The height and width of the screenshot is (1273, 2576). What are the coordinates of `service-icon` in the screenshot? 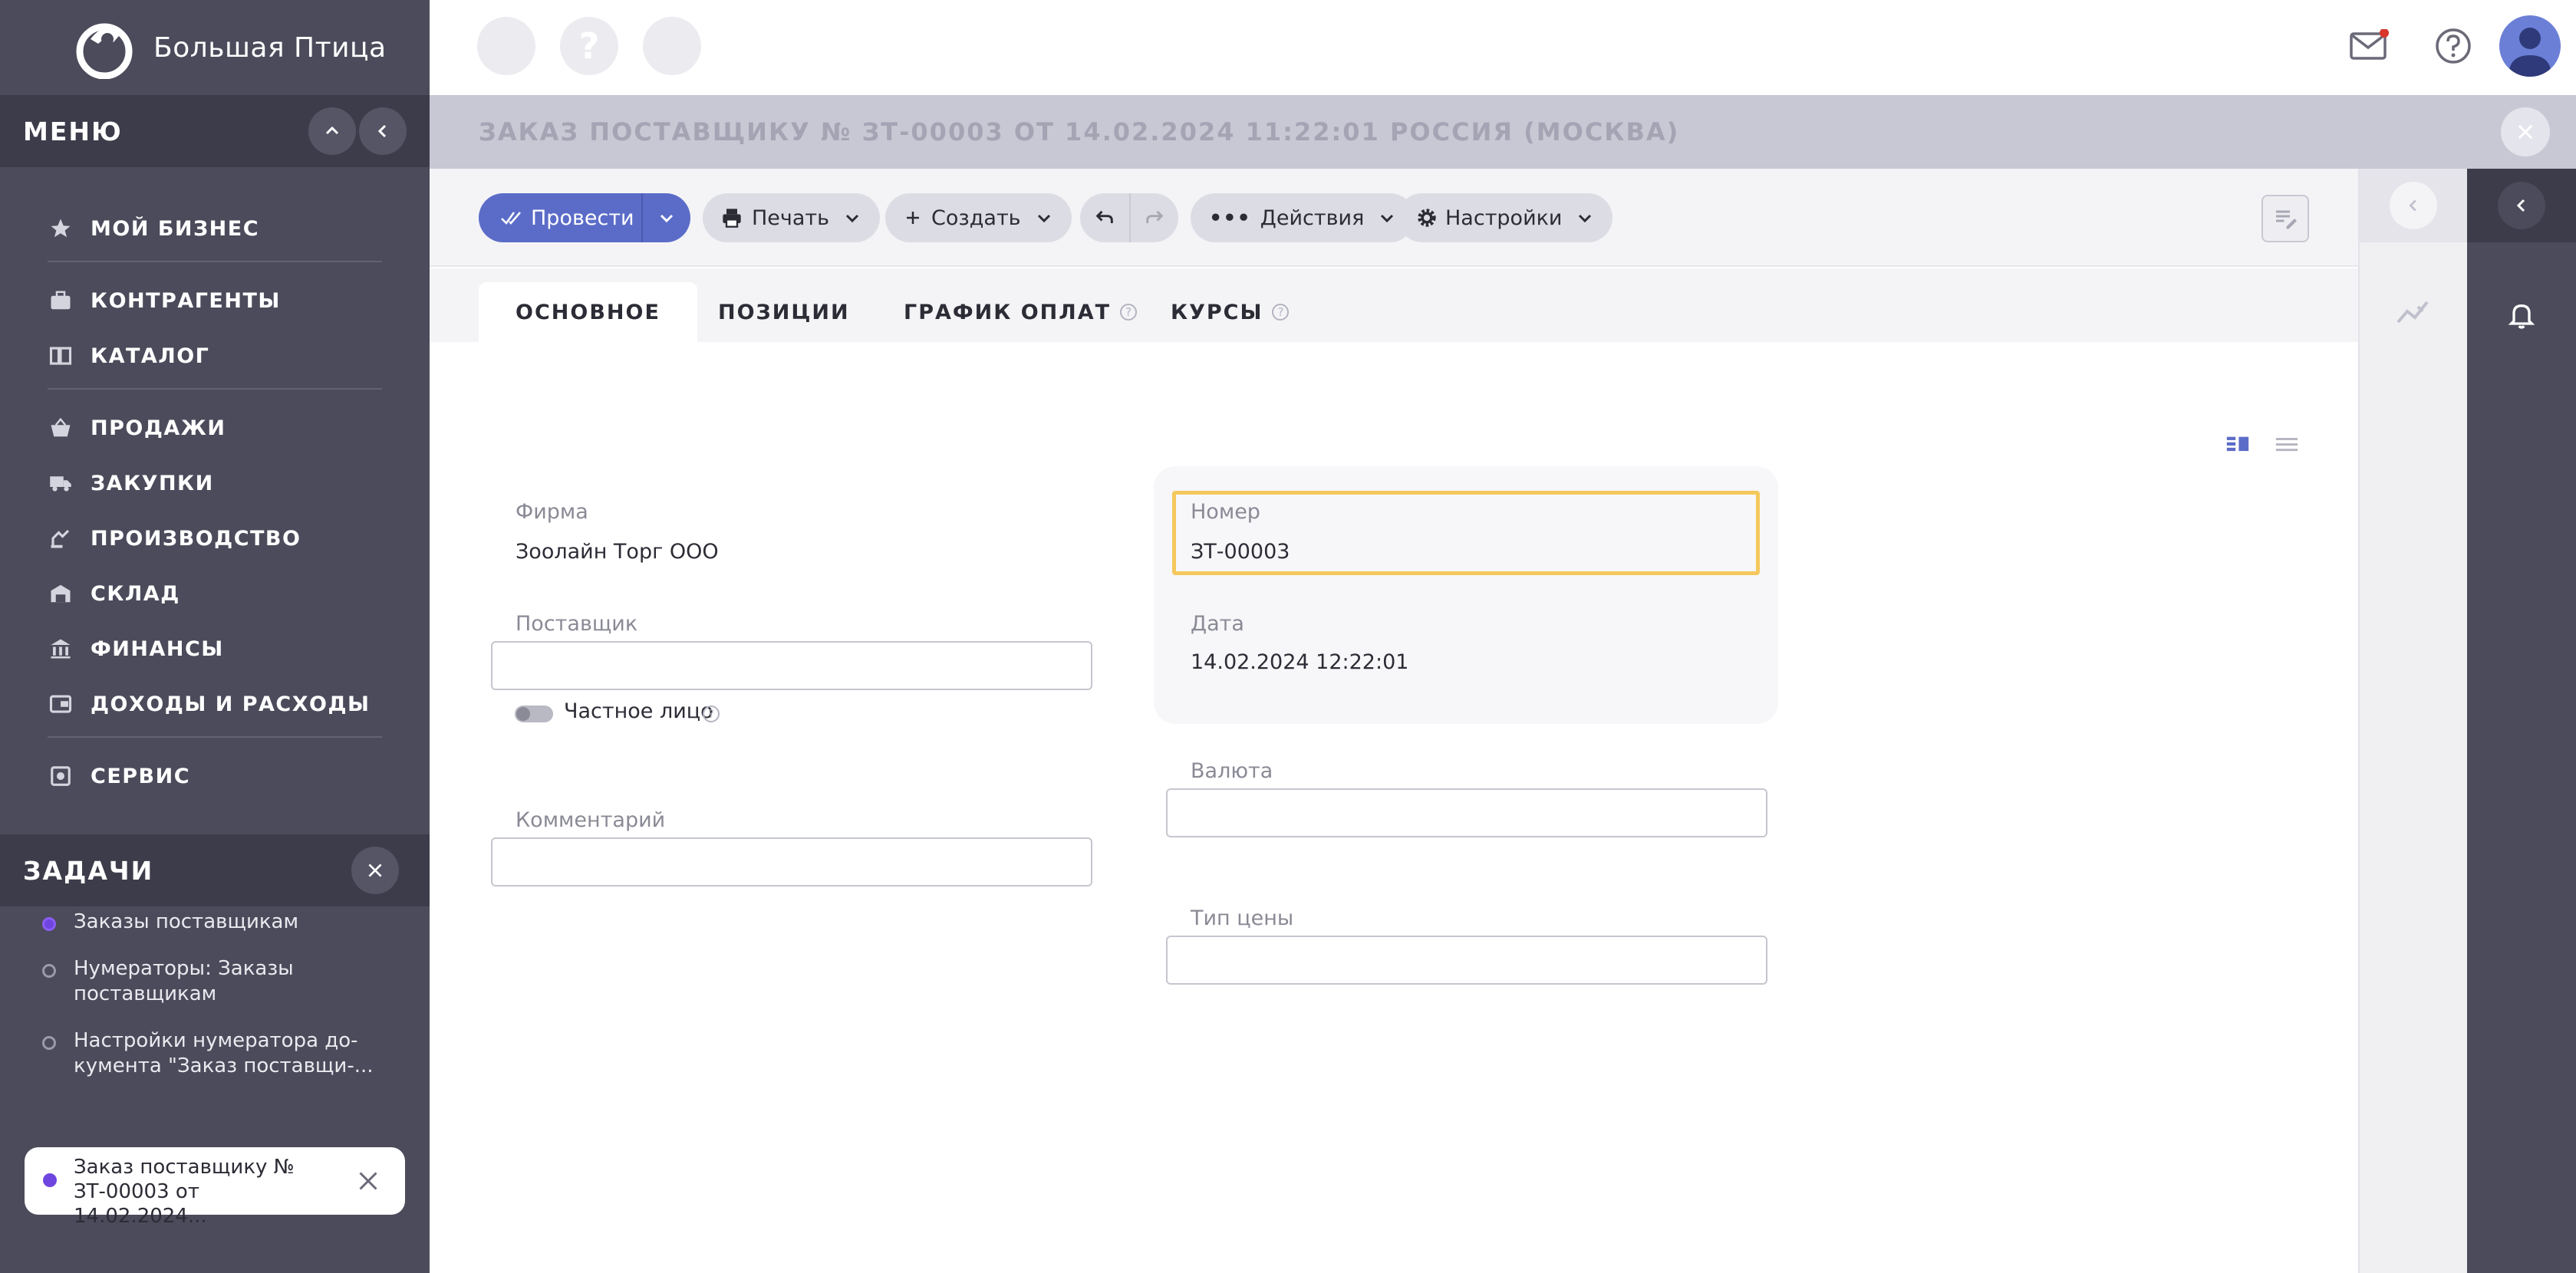 It's located at (61, 776).